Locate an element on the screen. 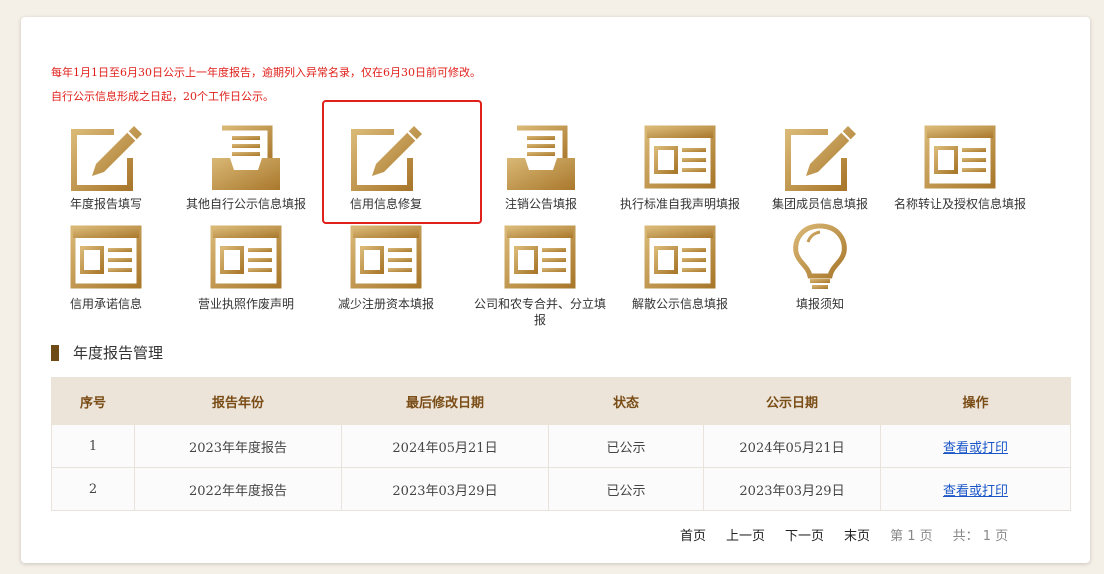 The image size is (1104, 574). total-pages: 共： 1 页 is located at coordinates (980, 536).